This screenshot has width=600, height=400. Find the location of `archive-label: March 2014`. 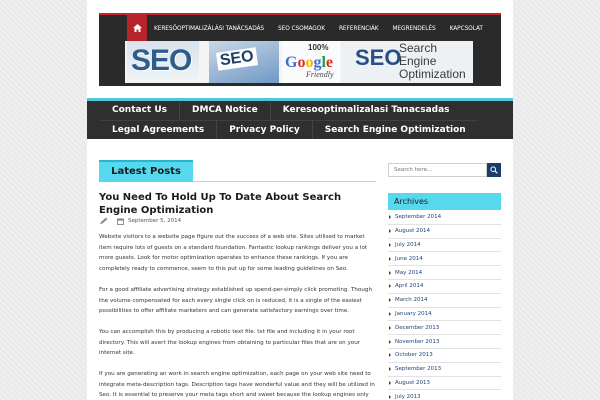

archive-label: March 2014 is located at coordinates (411, 300).